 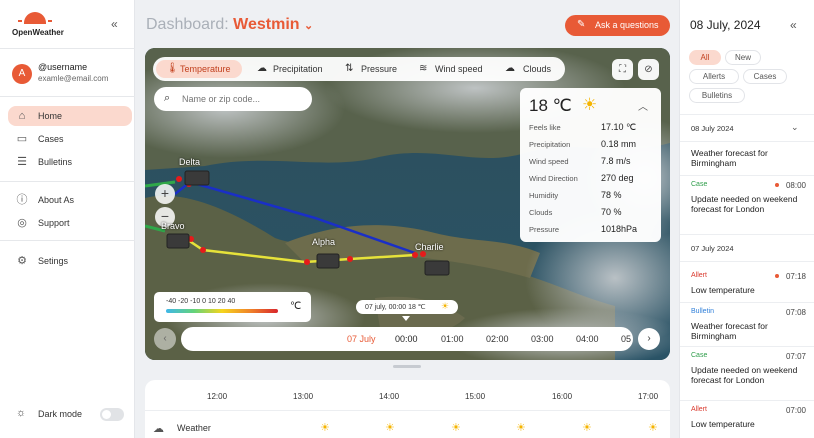 I want to click on weather-row-value: 17.10 ℃, so click(x=619, y=127).